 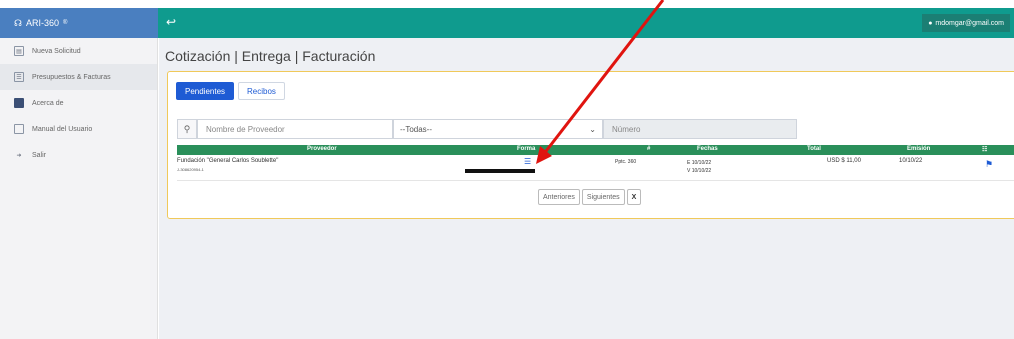 I want to click on col-fechas: Fechas, so click(x=707, y=149).